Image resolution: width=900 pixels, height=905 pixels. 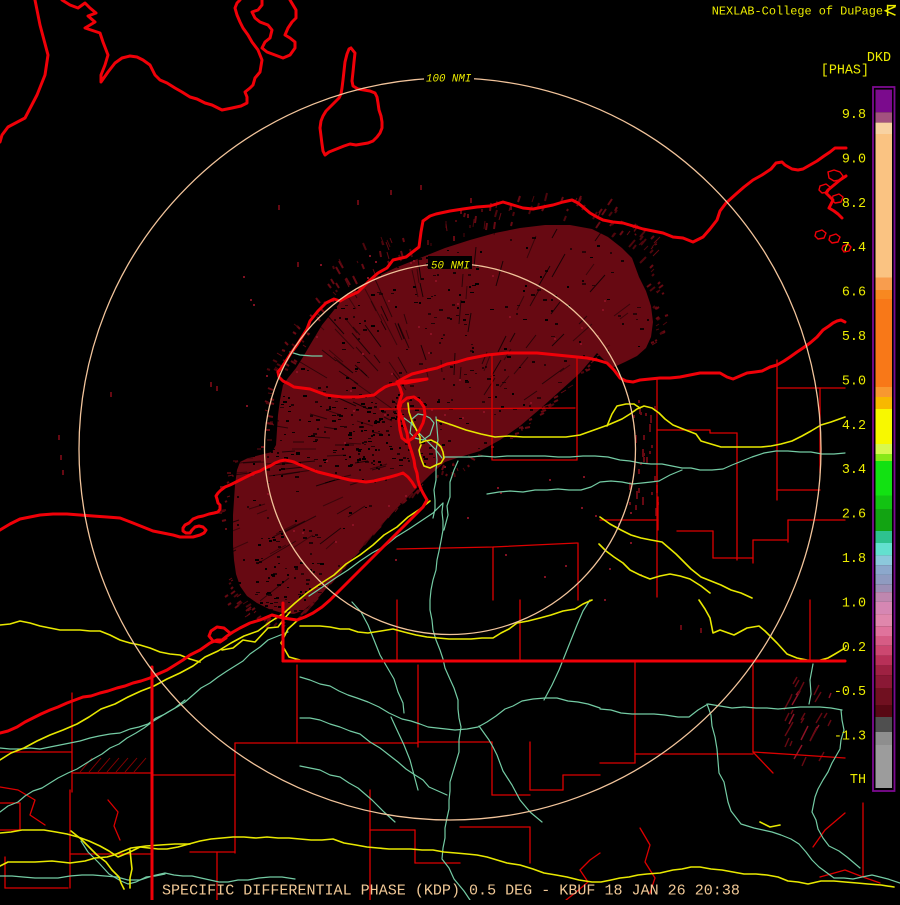 What do you see at coordinates (854, 515) in the screenshot?
I see `svg-text: 2.6` at bounding box center [854, 515].